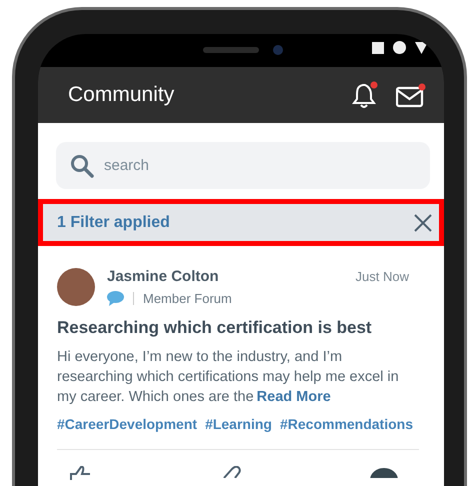 Image resolution: width=475 pixels, height=486 pixels. Describe the element at coordinates (384, 472) in the screenshot. I see `comment-icon` at that location.